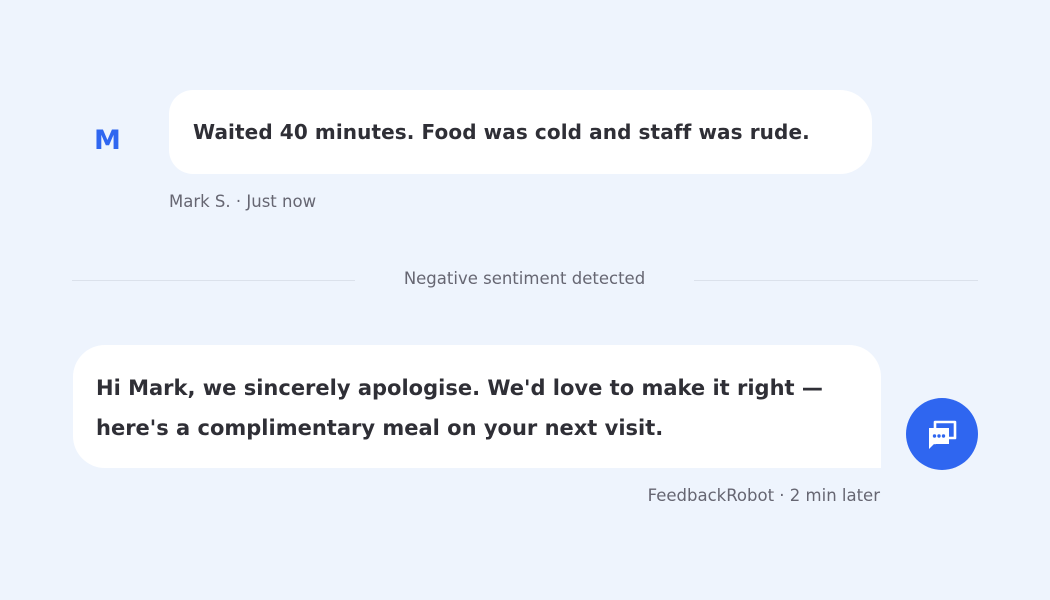  Describe the element at coordinates (524, 278) in the screenshot. I see `sentiment-divider-label: Negative sentiment detected` at that location.